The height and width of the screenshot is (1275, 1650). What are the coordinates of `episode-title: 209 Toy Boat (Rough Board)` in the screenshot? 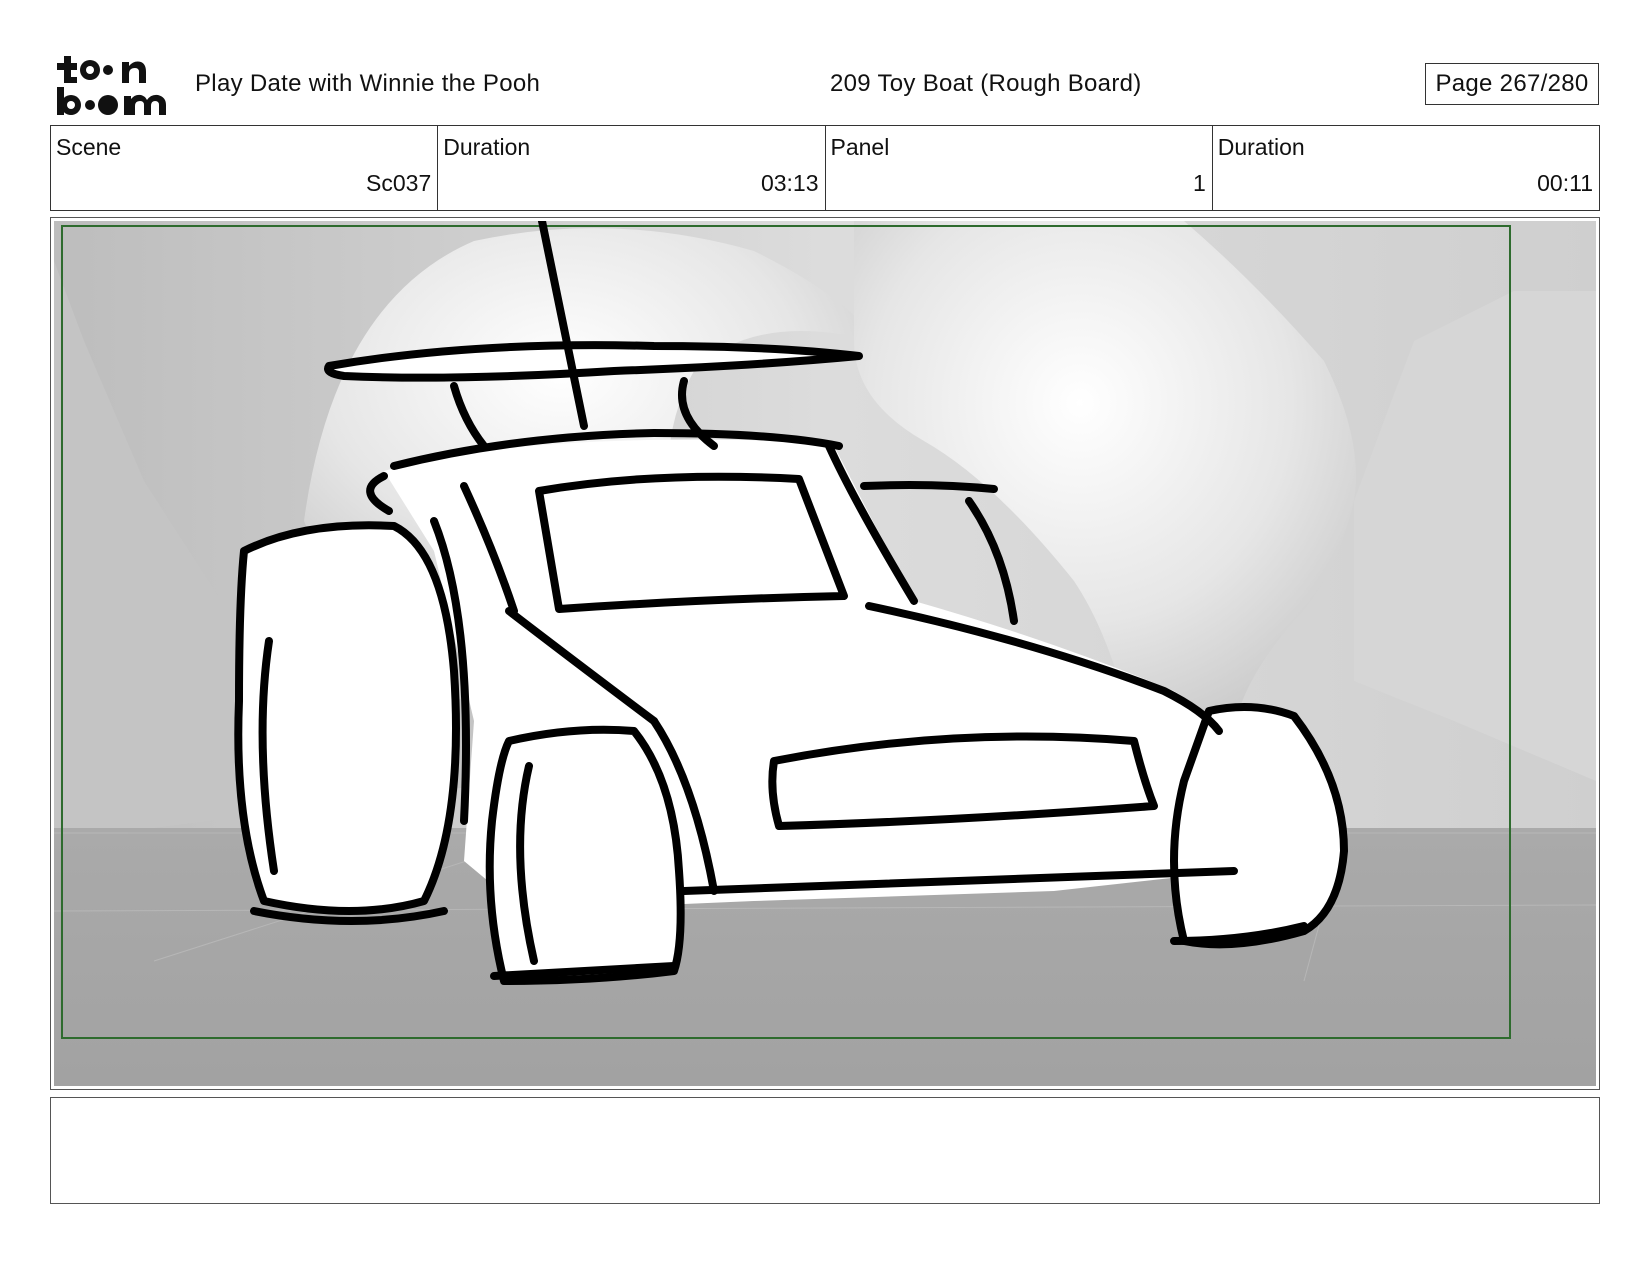 It's located at (986, 83).